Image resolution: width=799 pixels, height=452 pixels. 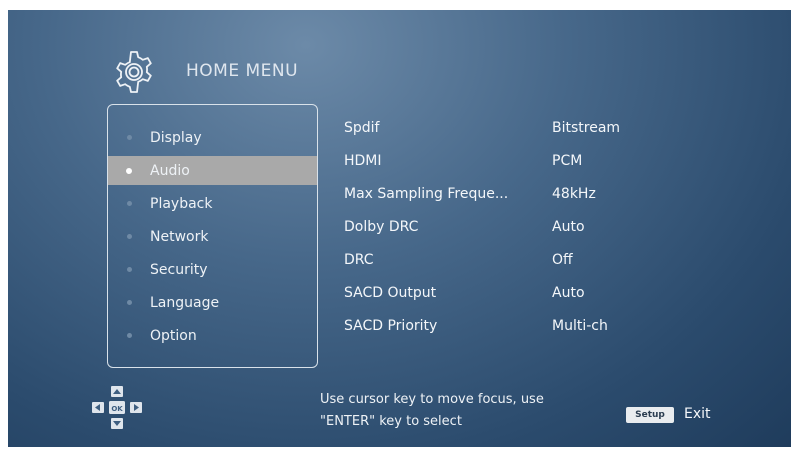 What do you see at coordinates (391, 421) in the screenshot?
I see `hint-line-2: "ENTER" key to select` at bounding box center [391, 421].